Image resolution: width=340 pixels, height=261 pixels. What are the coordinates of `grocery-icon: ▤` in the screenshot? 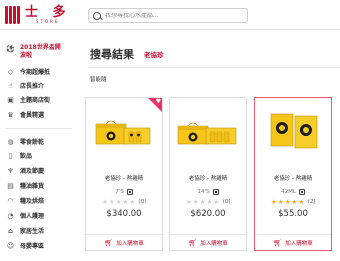 It's located at (10, 185).